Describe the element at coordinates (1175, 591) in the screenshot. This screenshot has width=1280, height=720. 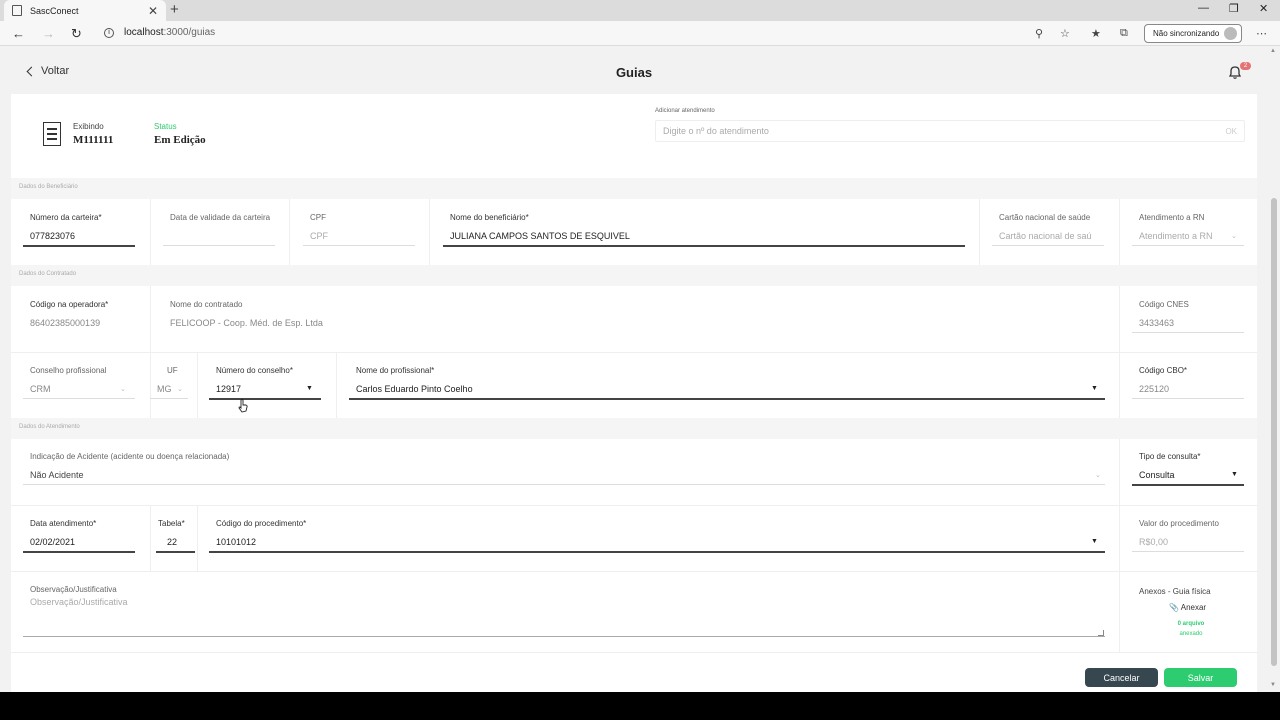
I see `anexos-label: Anexos - Guia física` at that location.